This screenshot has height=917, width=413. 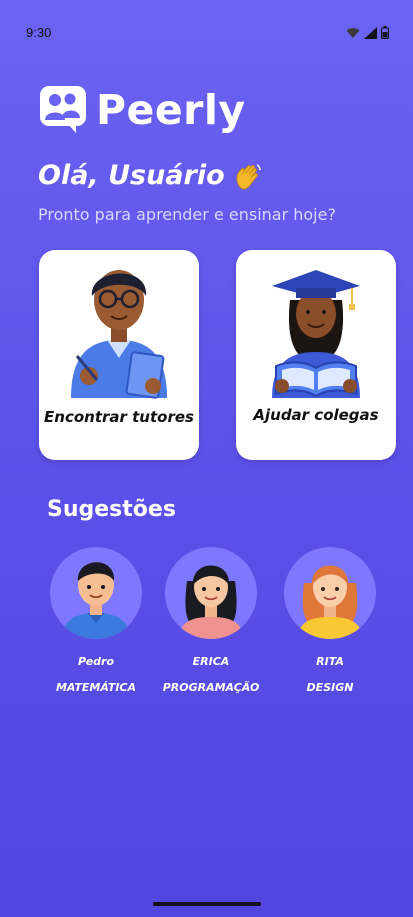 What do you see at coordinates (330, 602) in the screenshot?
I see `redhead-avatar-illustration` at bounding box center [330, 602].